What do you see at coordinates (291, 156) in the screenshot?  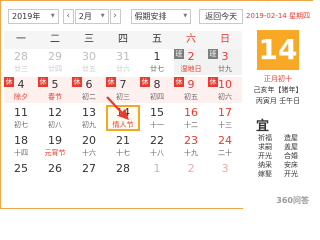 I see `yi-item: 合婚` at bounding box center [291, 156].